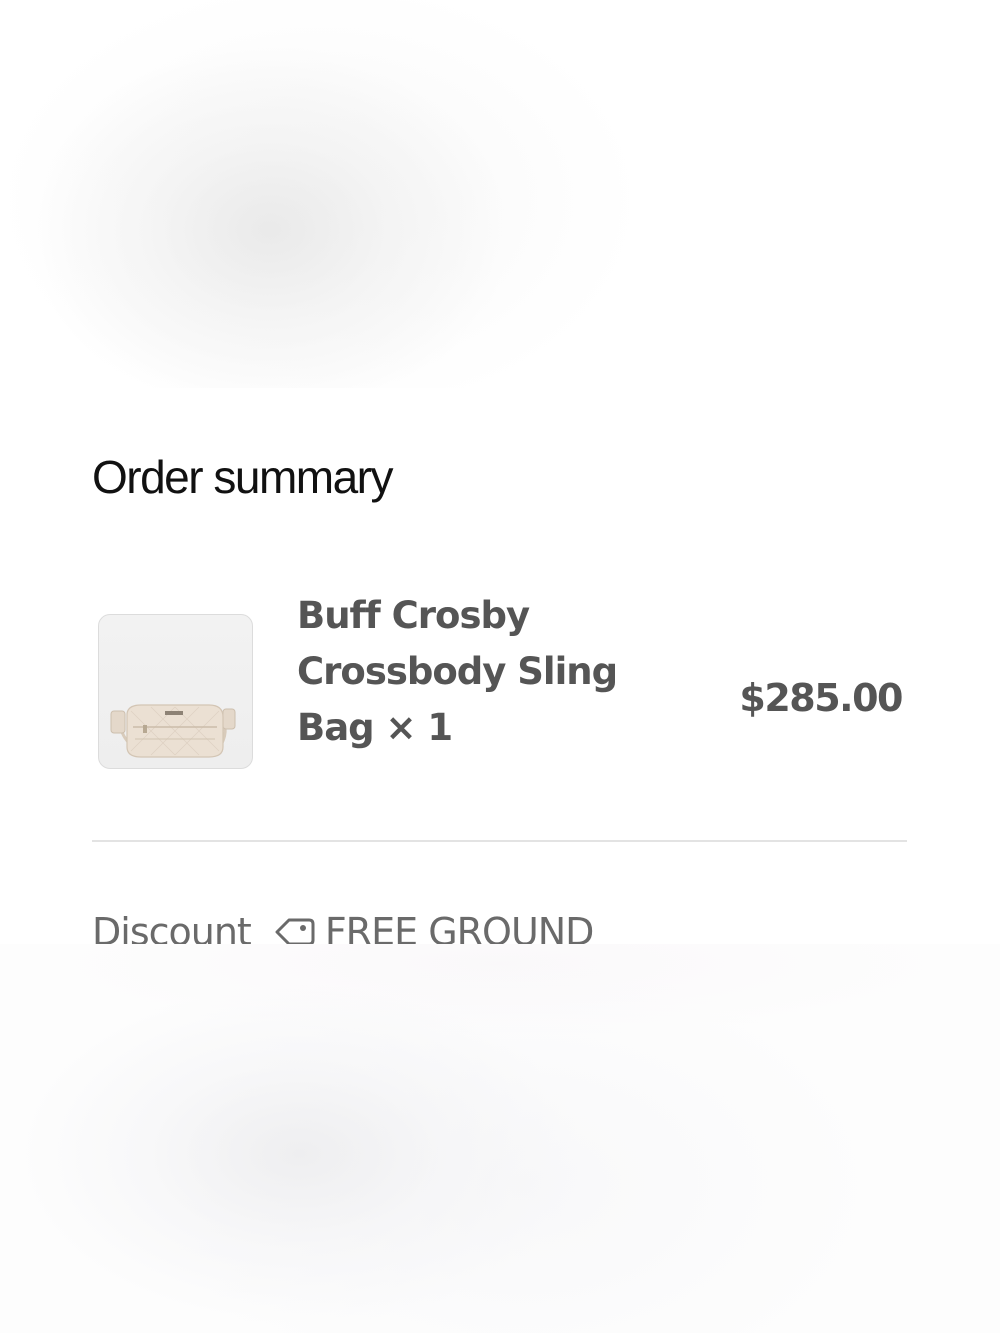 The height and width of the screenshot is (1333, 1000). What do you see at coordinates (294, 926) in the screenshot?
I see `tag-icon` at bounding box center [294, 926].